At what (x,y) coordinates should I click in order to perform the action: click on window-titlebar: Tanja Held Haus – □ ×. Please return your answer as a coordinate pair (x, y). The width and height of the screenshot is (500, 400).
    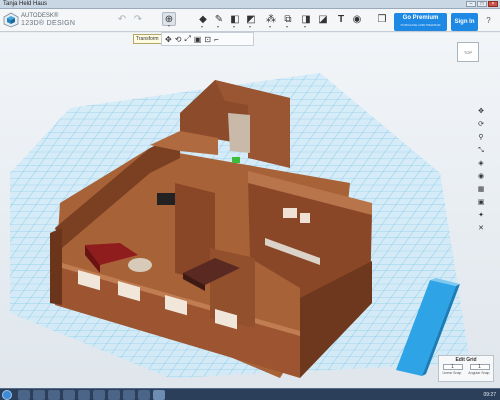
    Looking at the image, I should click on (250, 4).